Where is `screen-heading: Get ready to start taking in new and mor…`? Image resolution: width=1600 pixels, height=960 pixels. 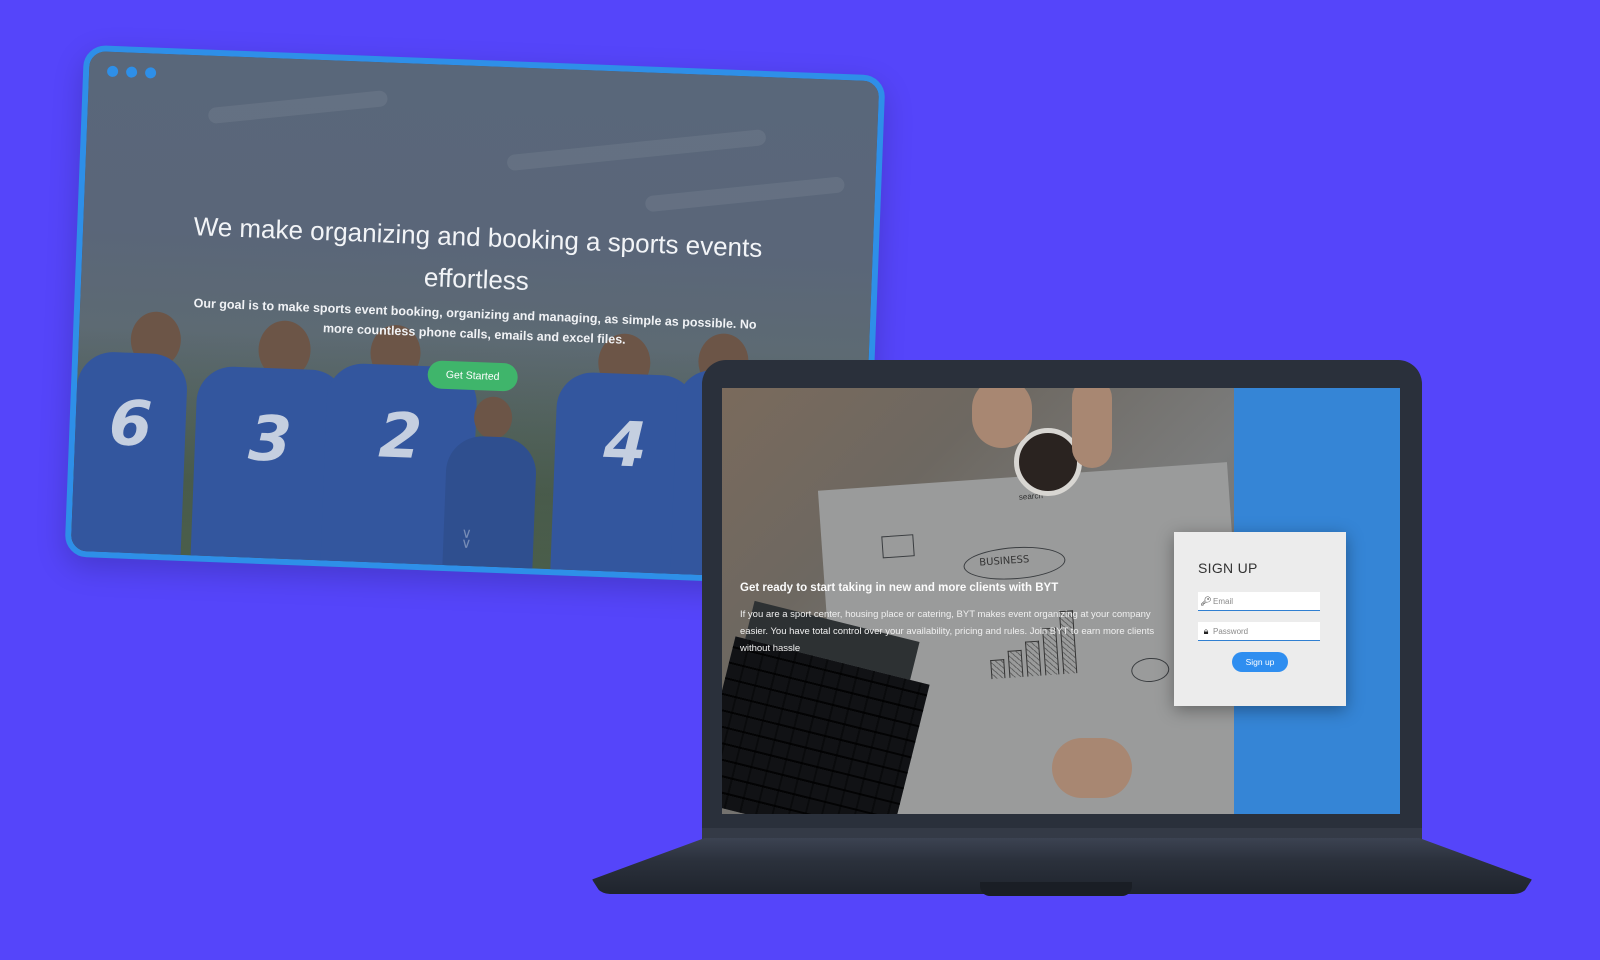
screen-heading: Get ready to start taking in new and mor… is located at coordinates (899, 588).